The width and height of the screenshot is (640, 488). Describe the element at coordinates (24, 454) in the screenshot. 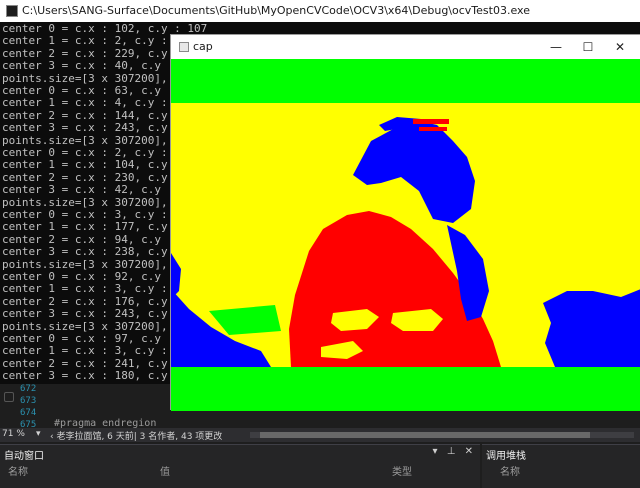

I see `autos-panel-title: 自动窗口` at that location.